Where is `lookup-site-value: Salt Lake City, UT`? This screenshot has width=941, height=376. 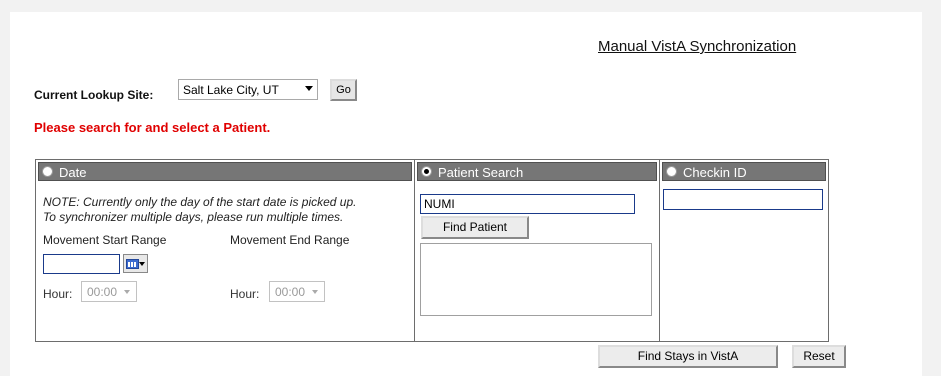
lookup-site-value: Salt Lake City, UT is located at coordinates (231, 90).